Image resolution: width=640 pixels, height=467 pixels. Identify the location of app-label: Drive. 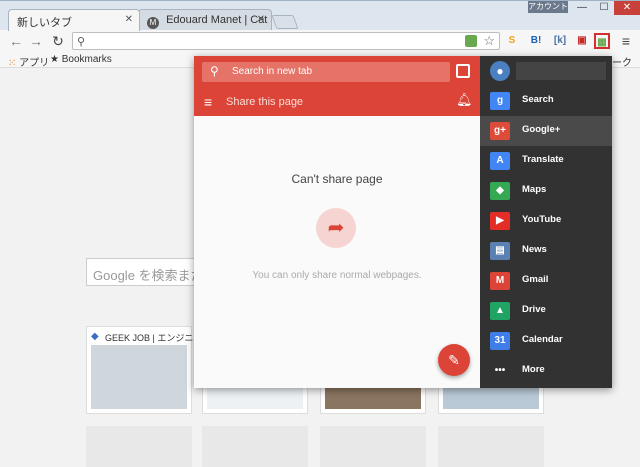
(534, 309).